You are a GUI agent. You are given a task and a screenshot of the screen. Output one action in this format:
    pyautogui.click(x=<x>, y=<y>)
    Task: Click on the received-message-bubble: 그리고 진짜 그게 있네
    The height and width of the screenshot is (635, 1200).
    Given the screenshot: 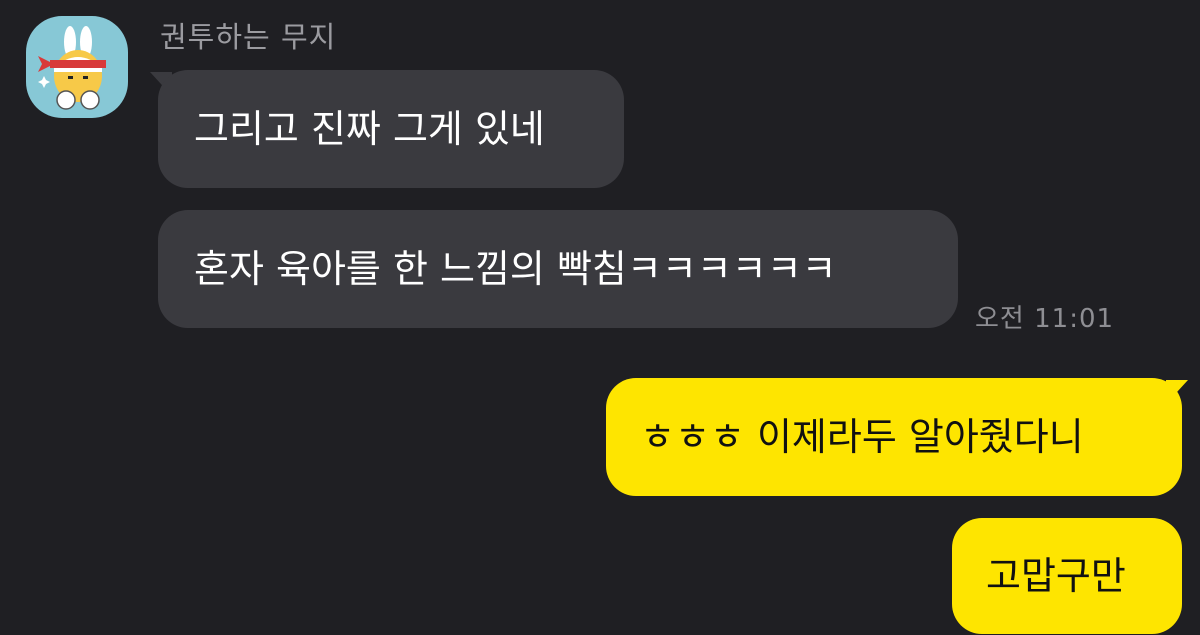 What is the action you would take?
    pyautogui.click(x=391, y=129)
    